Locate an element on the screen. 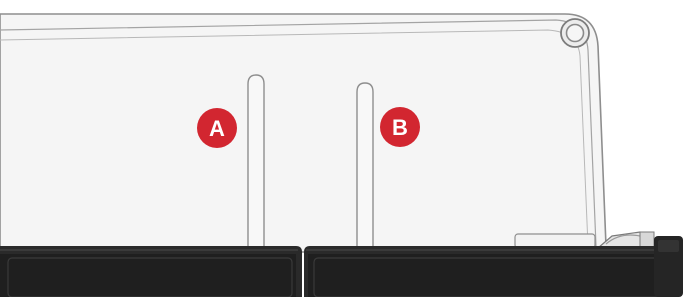 This screenshot has height=297, width=683. marker-b-label: B is located at coordinates (400, 127).